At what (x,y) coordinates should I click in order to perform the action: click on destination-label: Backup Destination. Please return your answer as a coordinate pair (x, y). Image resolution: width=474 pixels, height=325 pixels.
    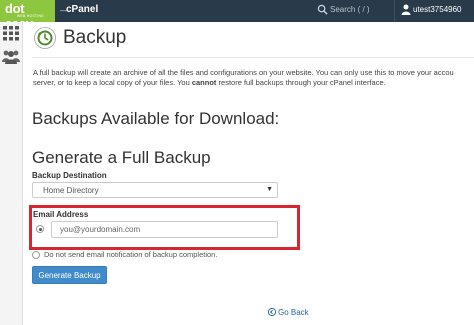
    Looking at the image, I should click on (69, 175).